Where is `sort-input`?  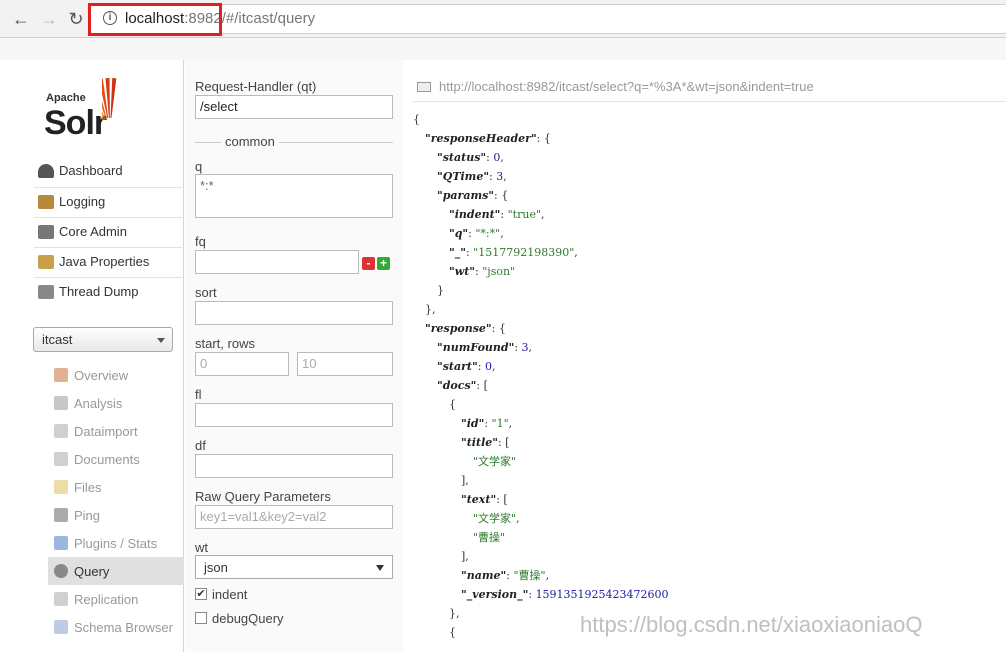 sort-input is located at coordinates (294, 313).